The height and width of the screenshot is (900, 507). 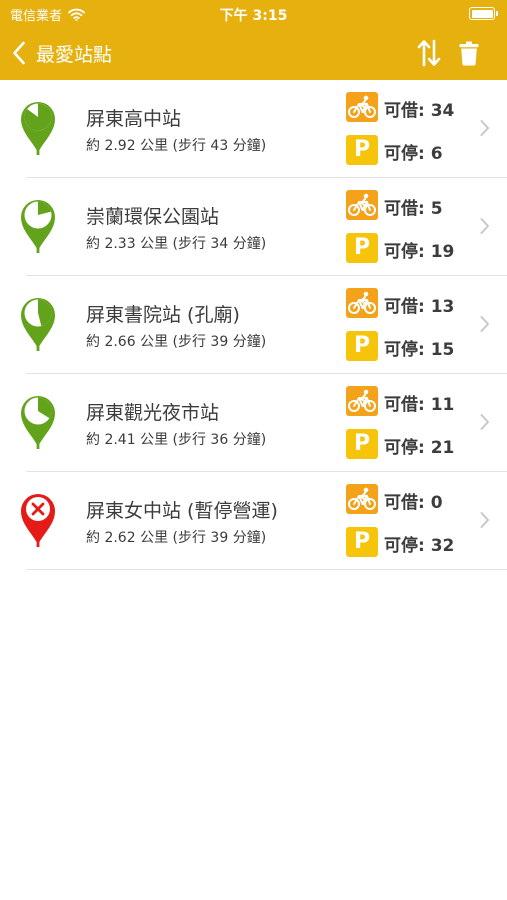 What do you see at coordinates (413, 209) in the screenshot?
I see `available-bikes-count: 可借: 5` at bounding box center [413, 209].